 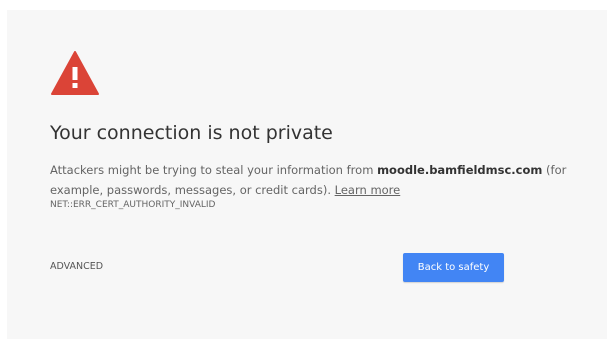 I want to click on learn-more-link: Learn more, so click(x=368, y=190).